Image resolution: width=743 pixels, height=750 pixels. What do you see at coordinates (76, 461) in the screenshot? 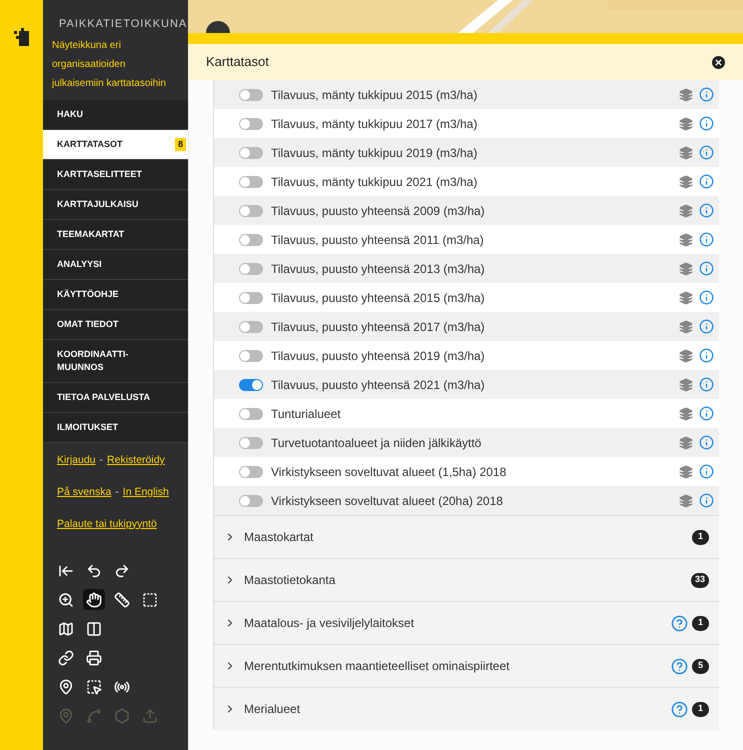
I see `text-link: Kirjaudu` at bounding box center [76, 461].